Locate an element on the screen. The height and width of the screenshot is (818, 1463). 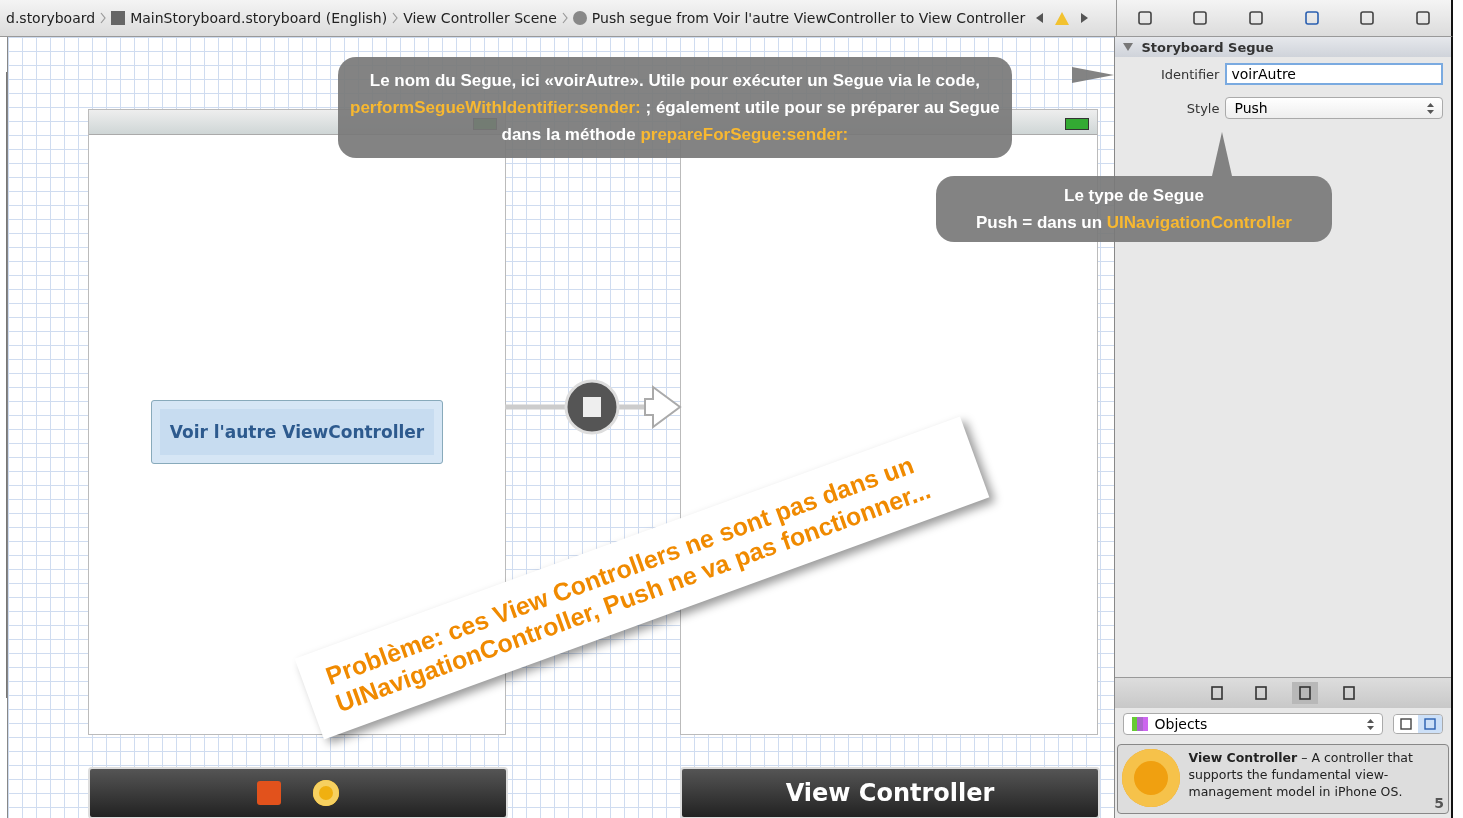
scene-title: View Controller is located at coordinates (890, 792).